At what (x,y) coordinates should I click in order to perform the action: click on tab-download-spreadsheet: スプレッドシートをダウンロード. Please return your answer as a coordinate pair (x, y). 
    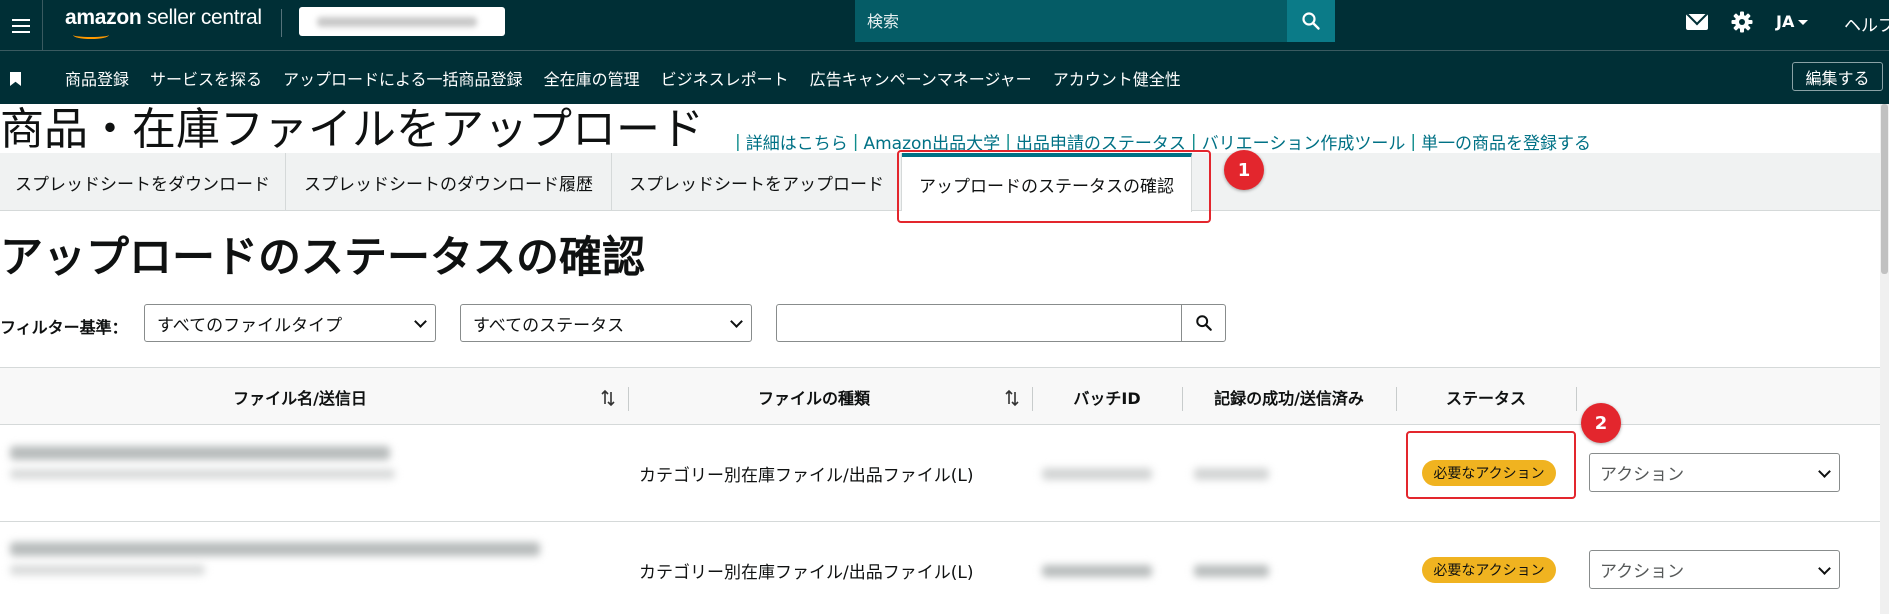
    Looking at the image, I should click on (143, 182).